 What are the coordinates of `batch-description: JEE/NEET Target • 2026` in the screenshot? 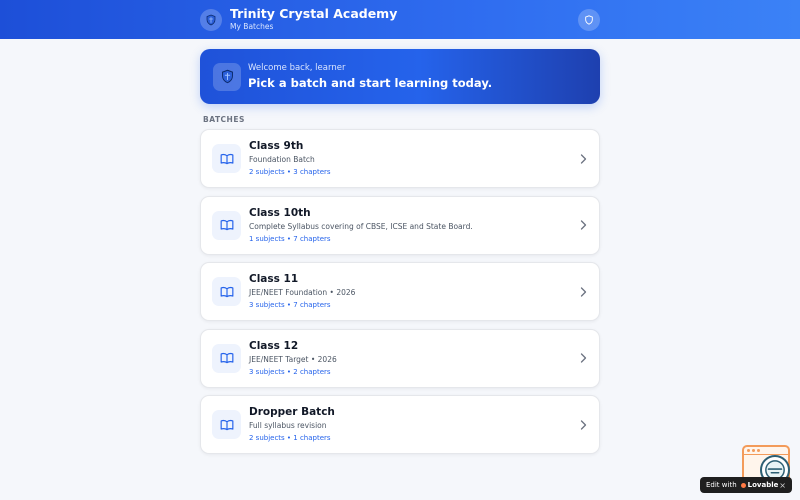 It's located at (293, 359).